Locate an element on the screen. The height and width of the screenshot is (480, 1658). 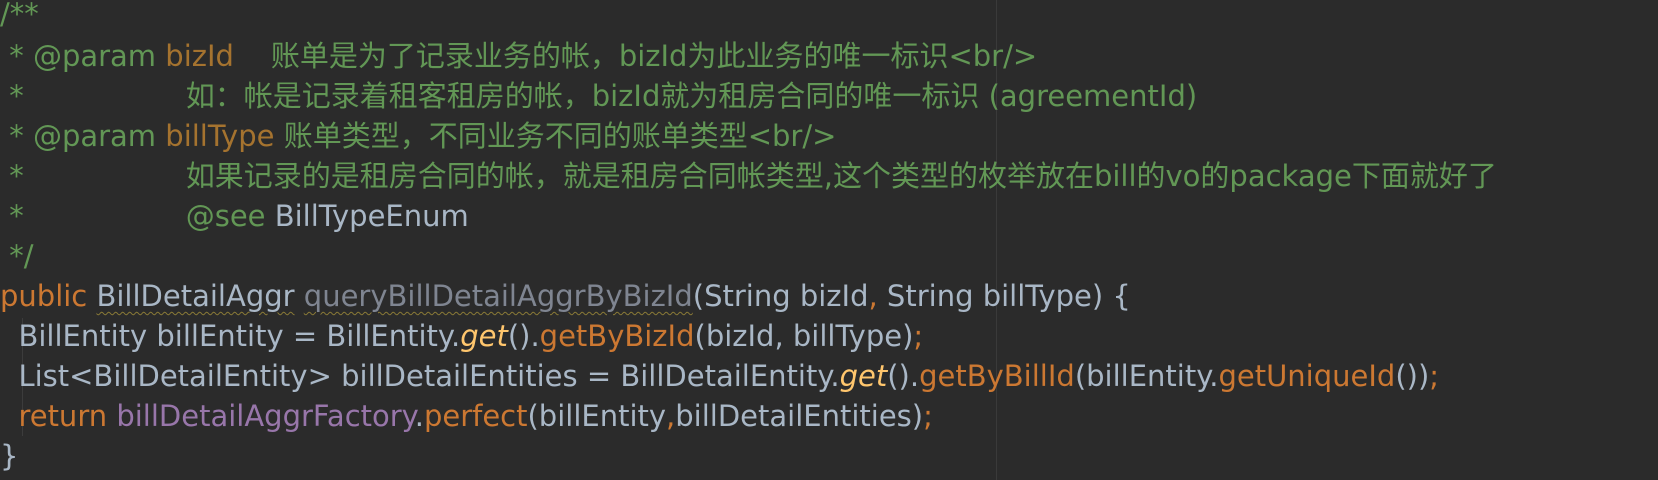
param-comma: , is located at coordinates (873, 296).